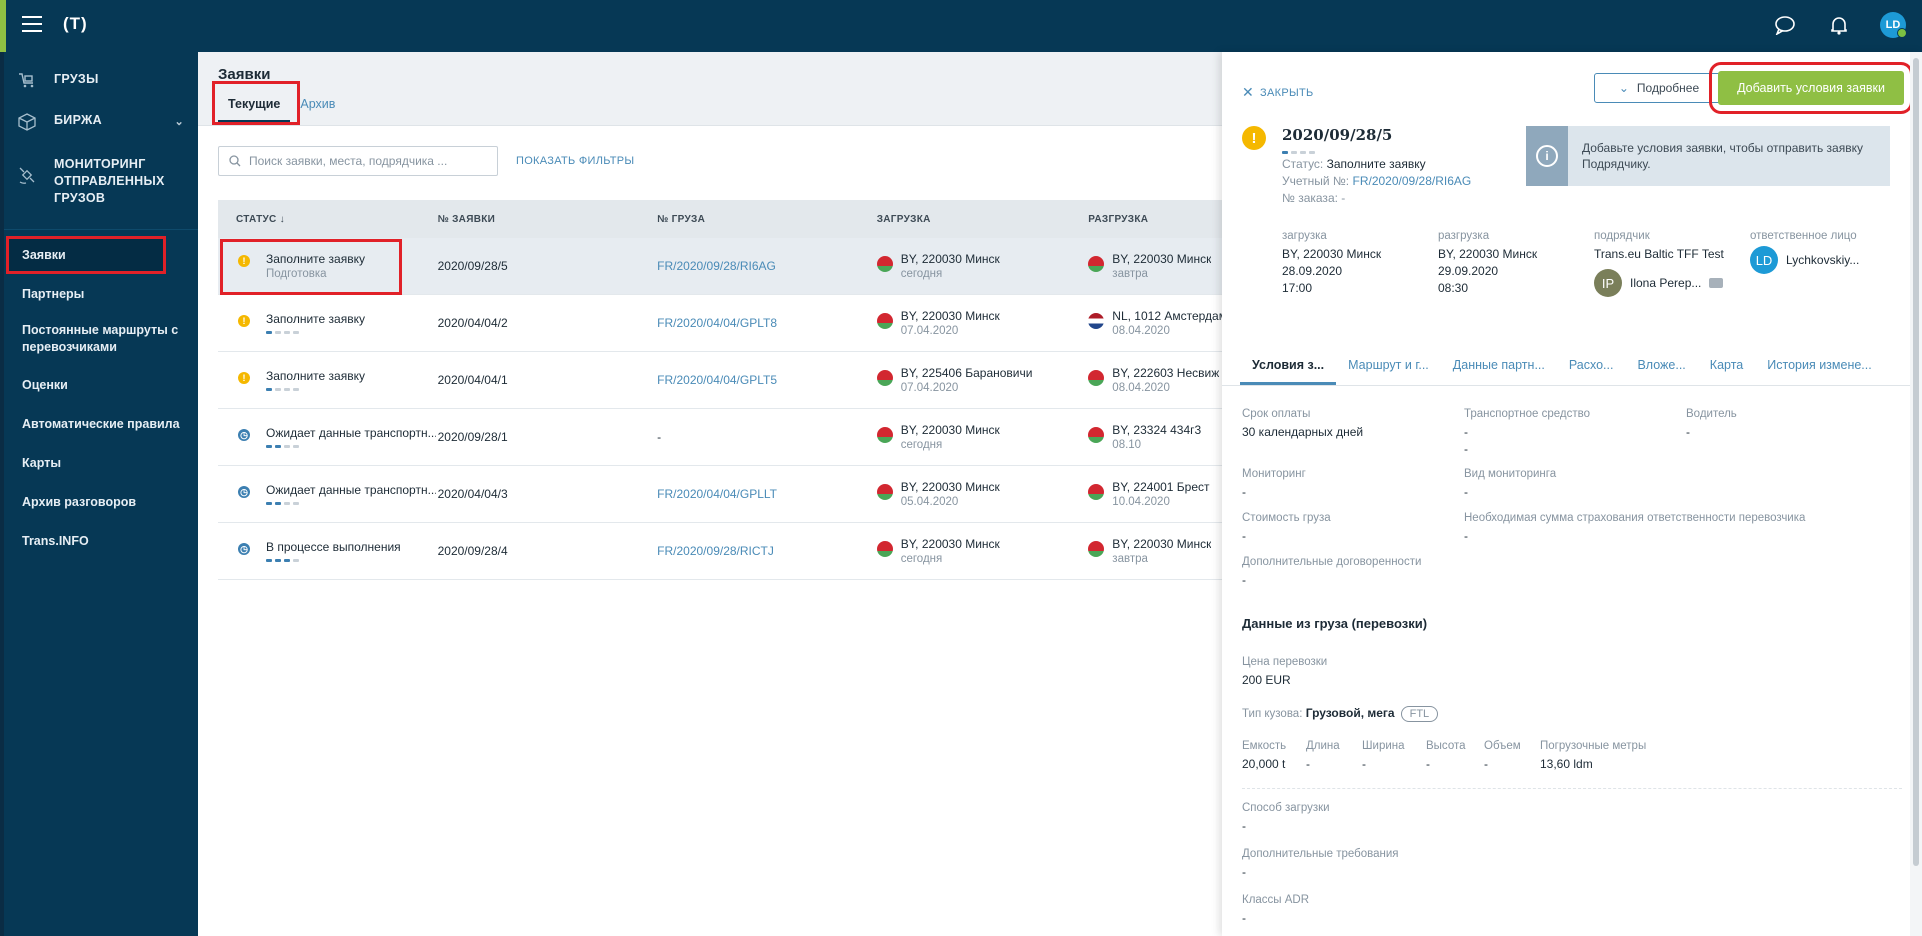  What do you see at coordinates (328, 219) in the screenshot?
I see `header-status: СТАТУС ↓` at bounding box center [328, 219].